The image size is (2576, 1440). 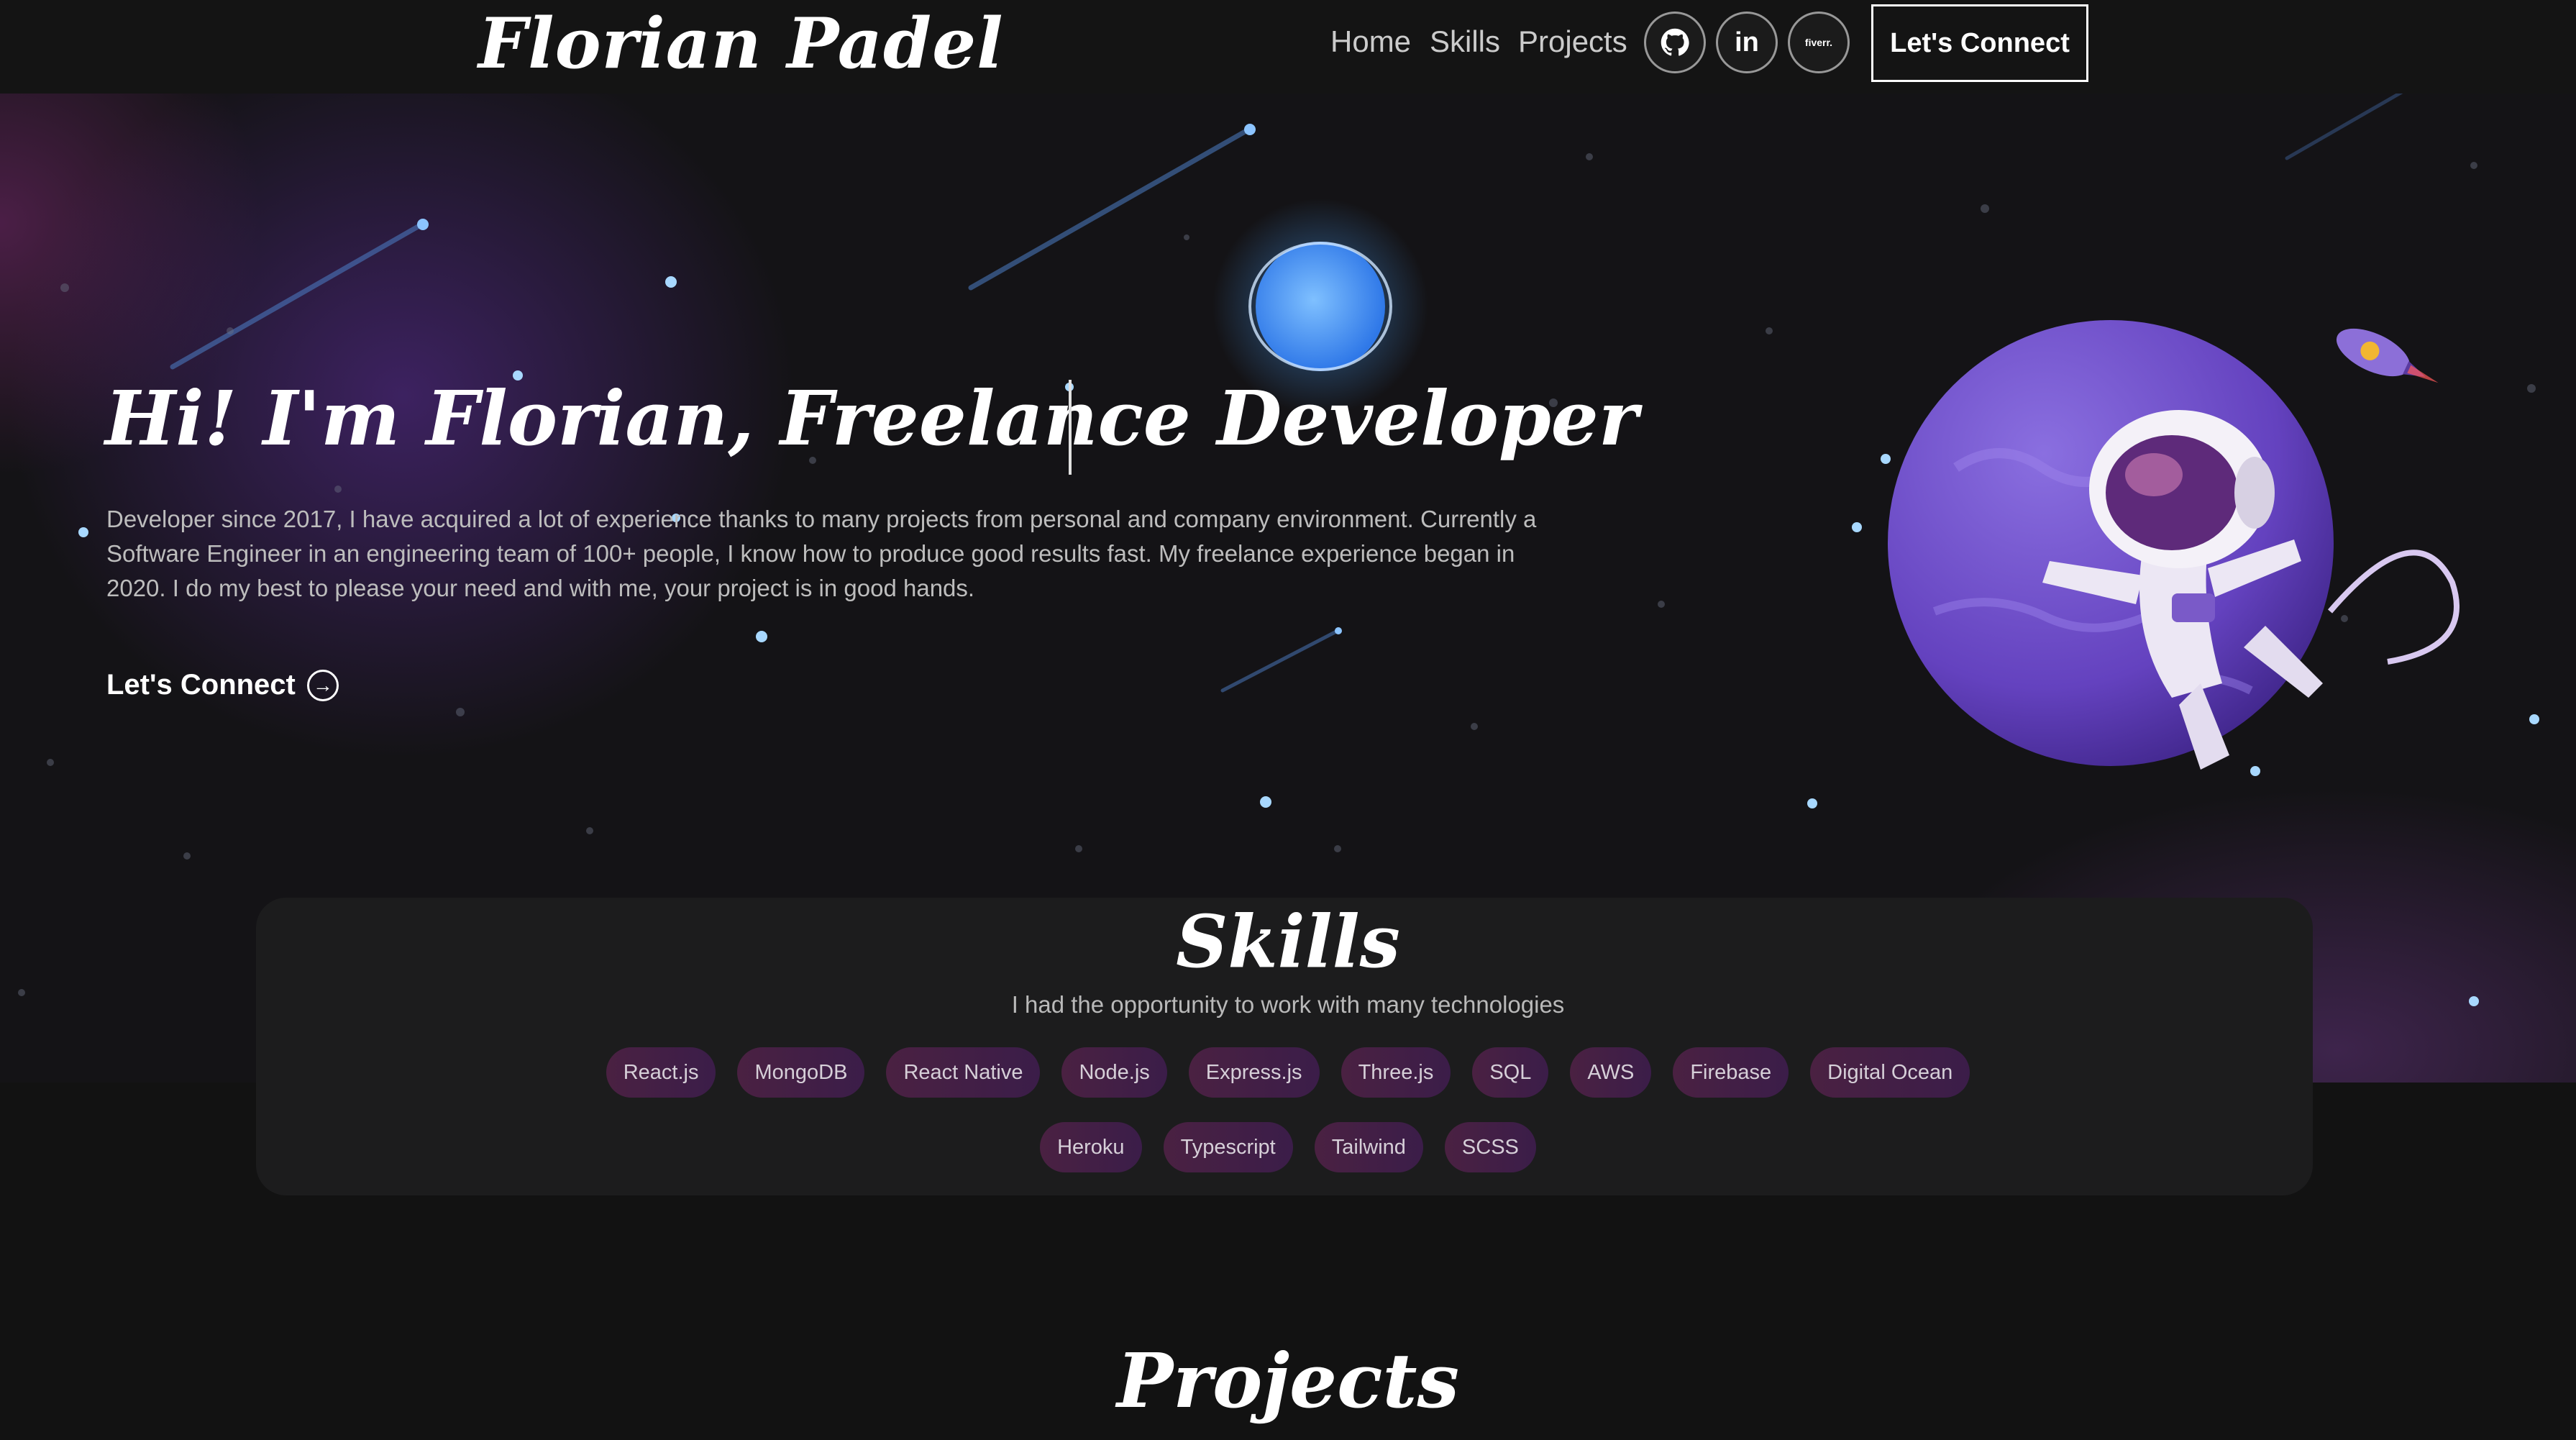 What do you see at coordinates (1288, 1380) in the screenshot?
I see `projects-title: Projects` at bounding box center [1288, 1380].